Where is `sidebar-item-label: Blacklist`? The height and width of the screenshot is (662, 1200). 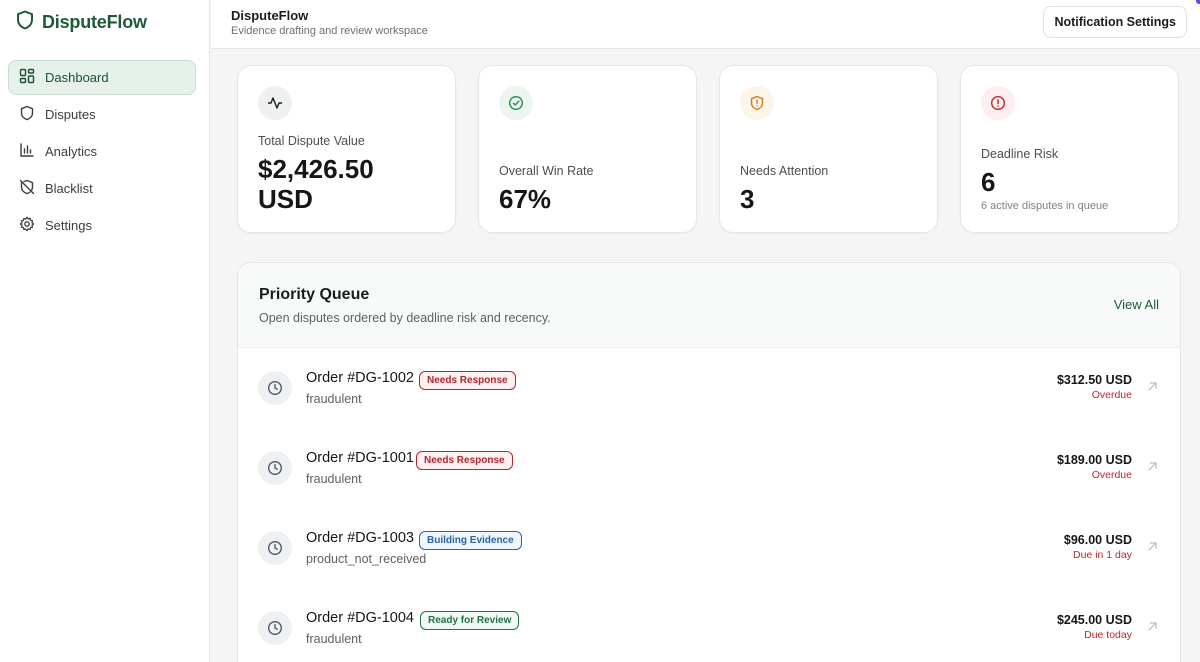
sidebar-item-label: Blacklist is located at coordinates (69, 188).